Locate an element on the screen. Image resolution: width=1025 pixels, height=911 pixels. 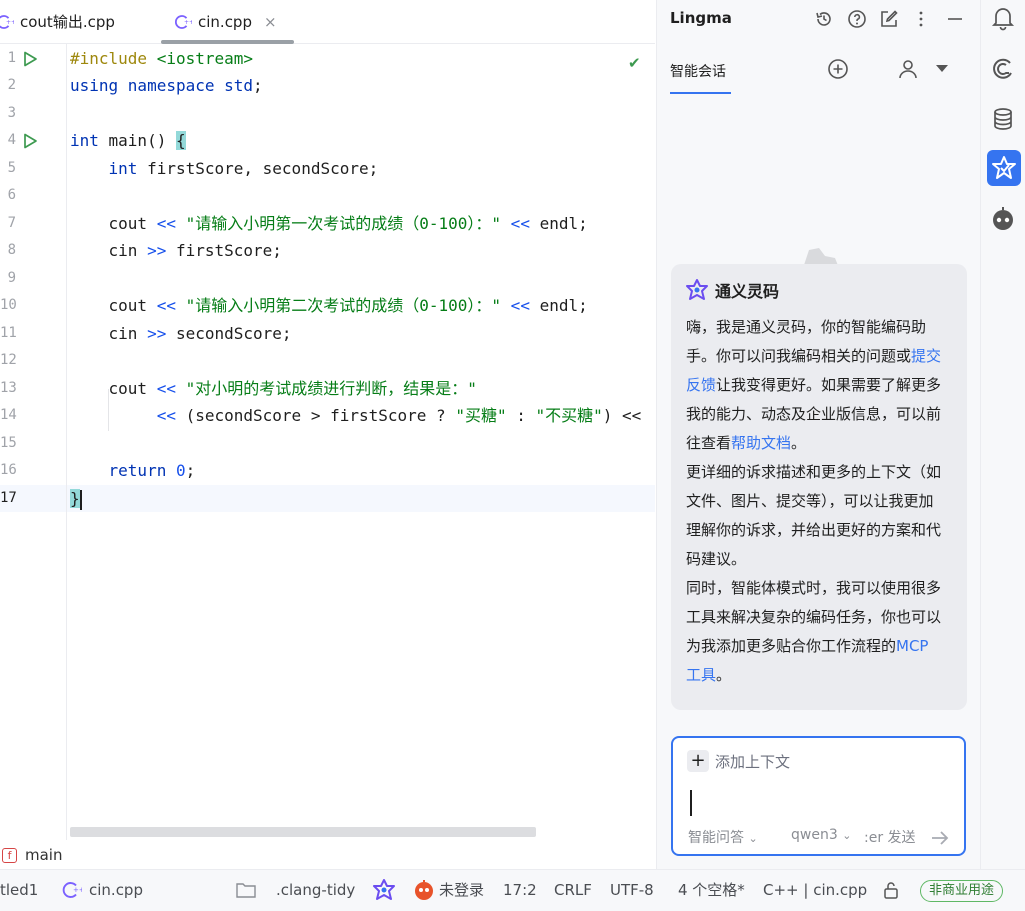
help-icon is located at coordinates (857, 19).